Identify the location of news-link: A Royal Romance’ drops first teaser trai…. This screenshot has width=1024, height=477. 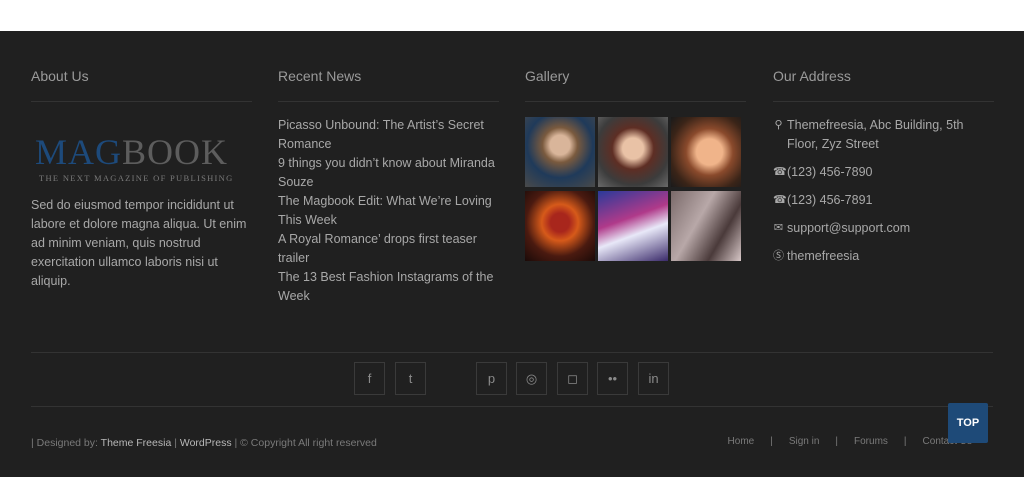
(388, 249).